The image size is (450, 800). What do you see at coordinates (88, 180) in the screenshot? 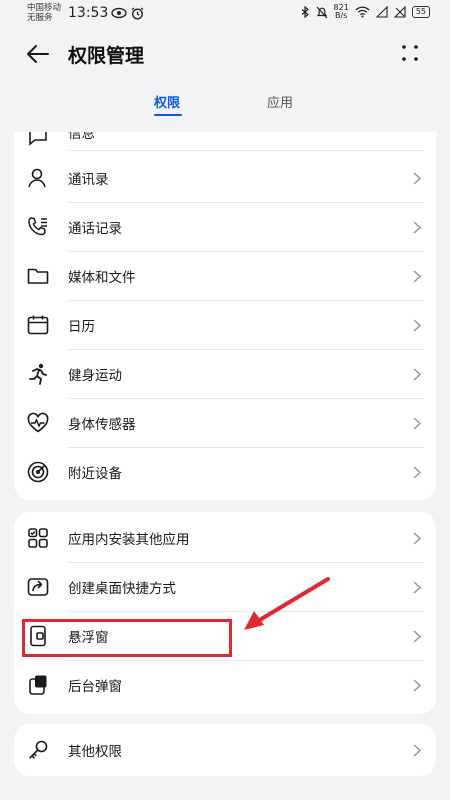
I see `list-item-label: 通讯录` at bounding box center [88, 180].